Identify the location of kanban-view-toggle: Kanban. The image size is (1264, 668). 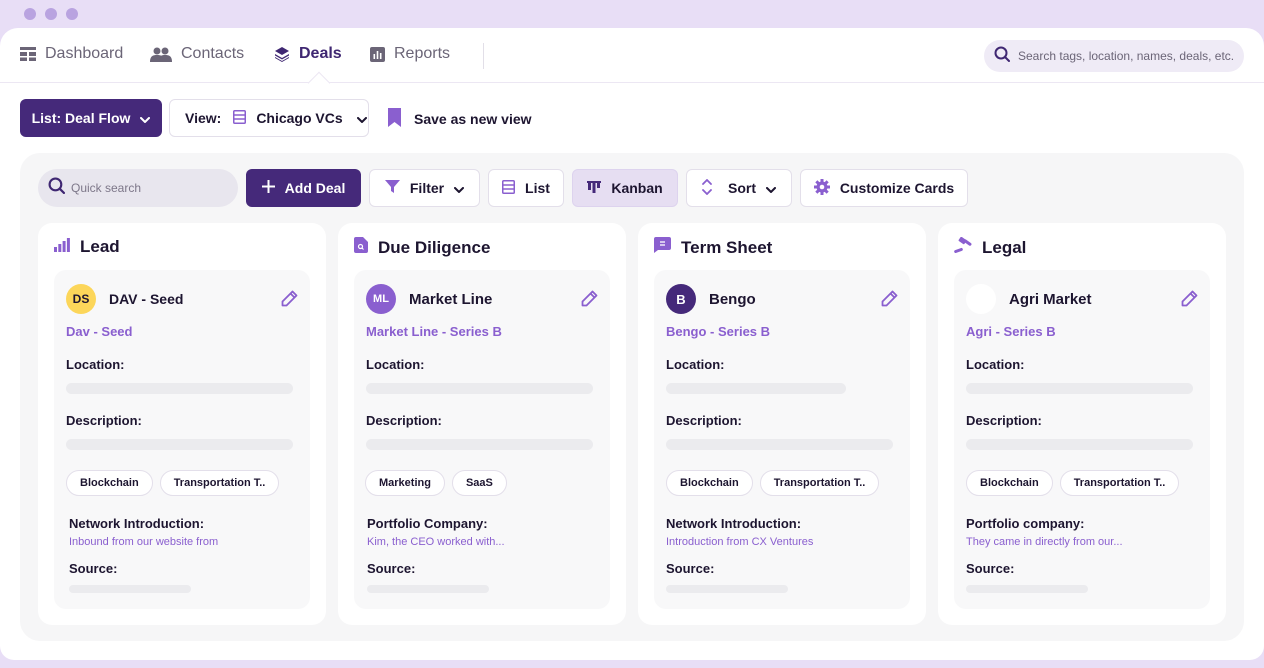
(625, 188).